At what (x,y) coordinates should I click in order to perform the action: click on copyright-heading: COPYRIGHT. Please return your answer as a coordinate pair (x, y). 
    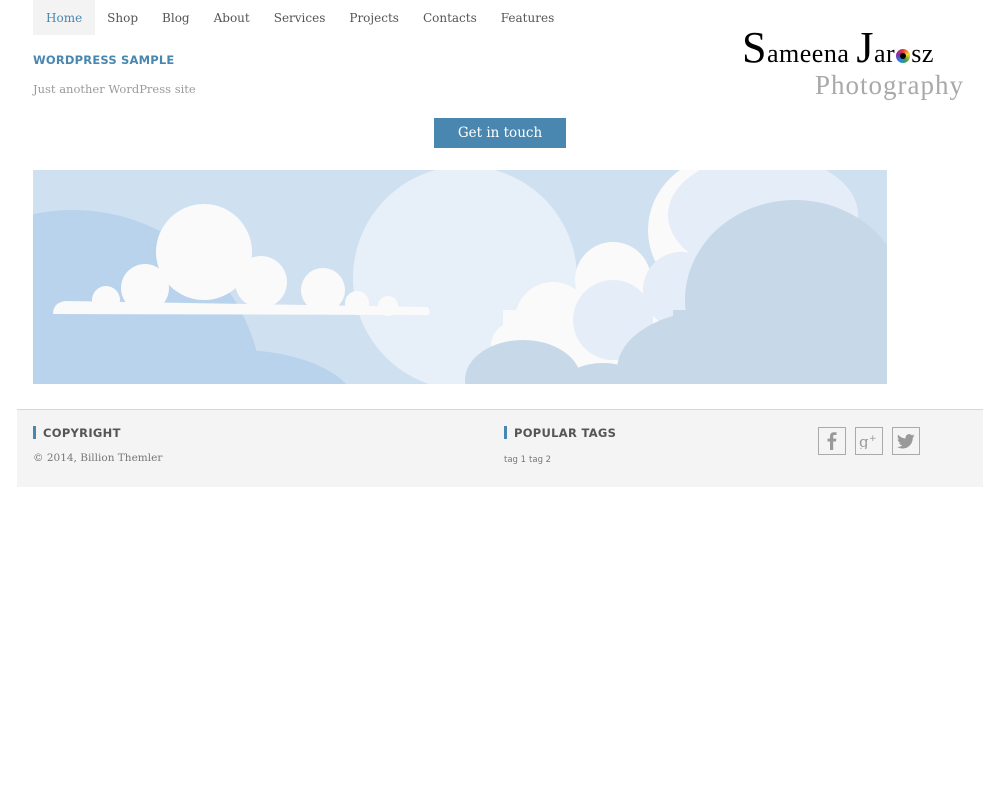
    Looking at the image, I should click on (77, 432).